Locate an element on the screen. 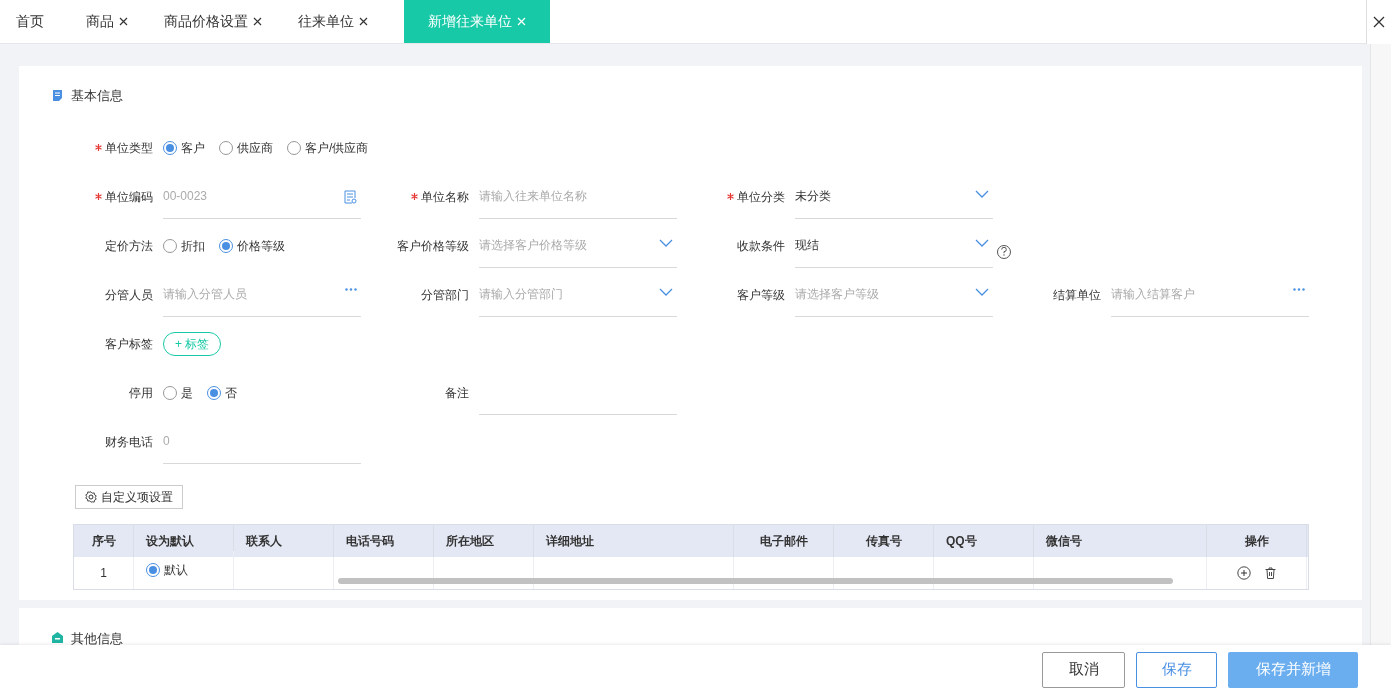  option-label: 客户/供应商 is located at coordinates (337, 148).